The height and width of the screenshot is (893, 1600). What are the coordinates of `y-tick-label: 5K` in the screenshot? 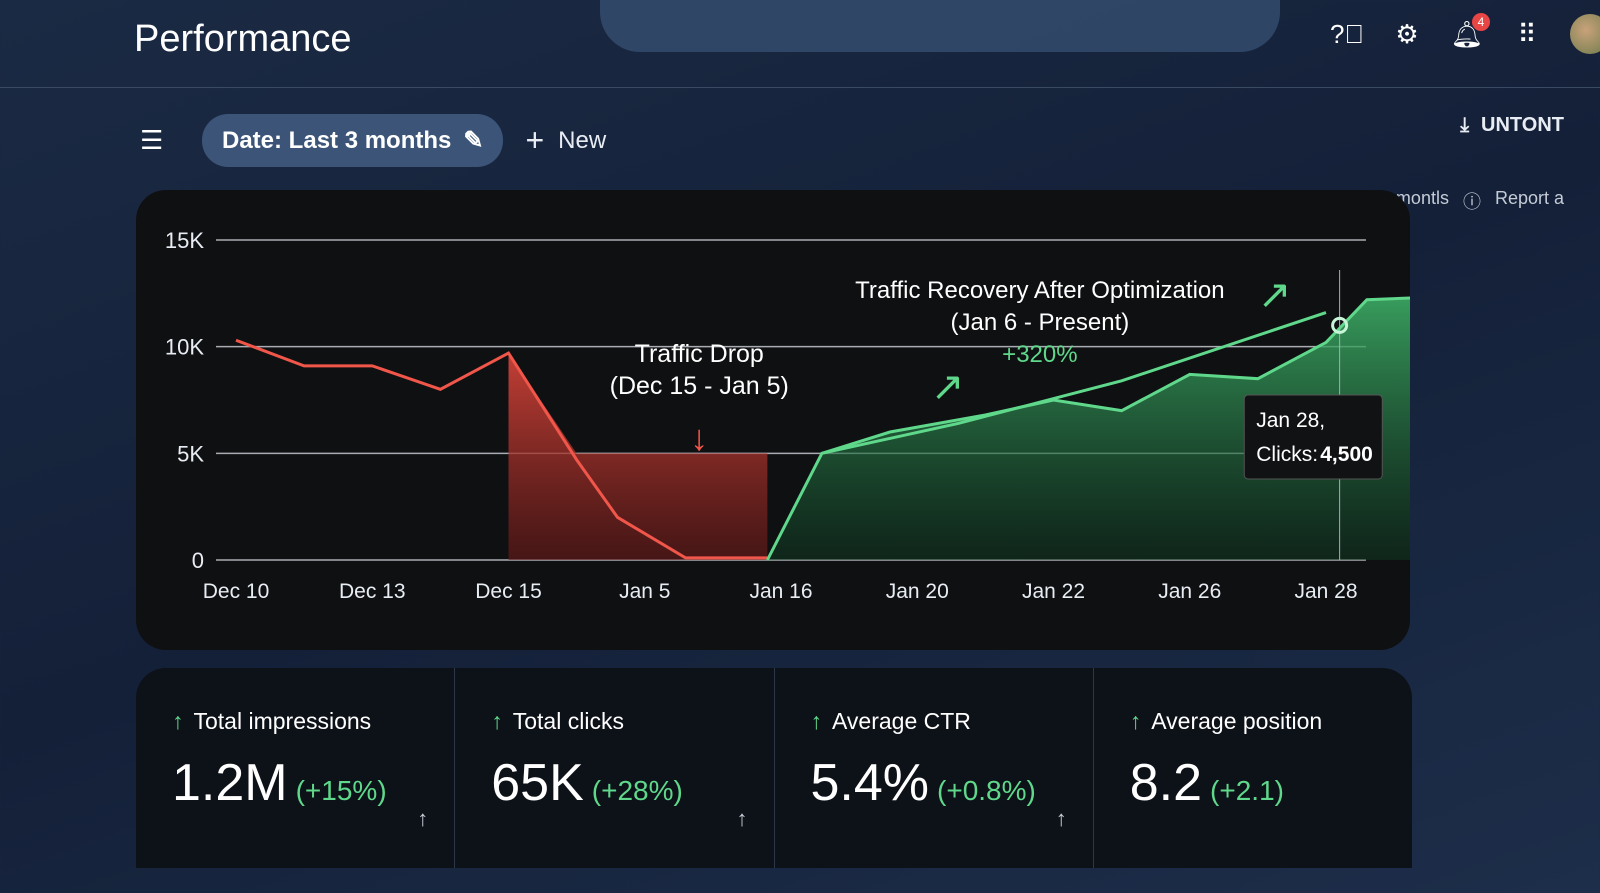 It's located at (190, 453).